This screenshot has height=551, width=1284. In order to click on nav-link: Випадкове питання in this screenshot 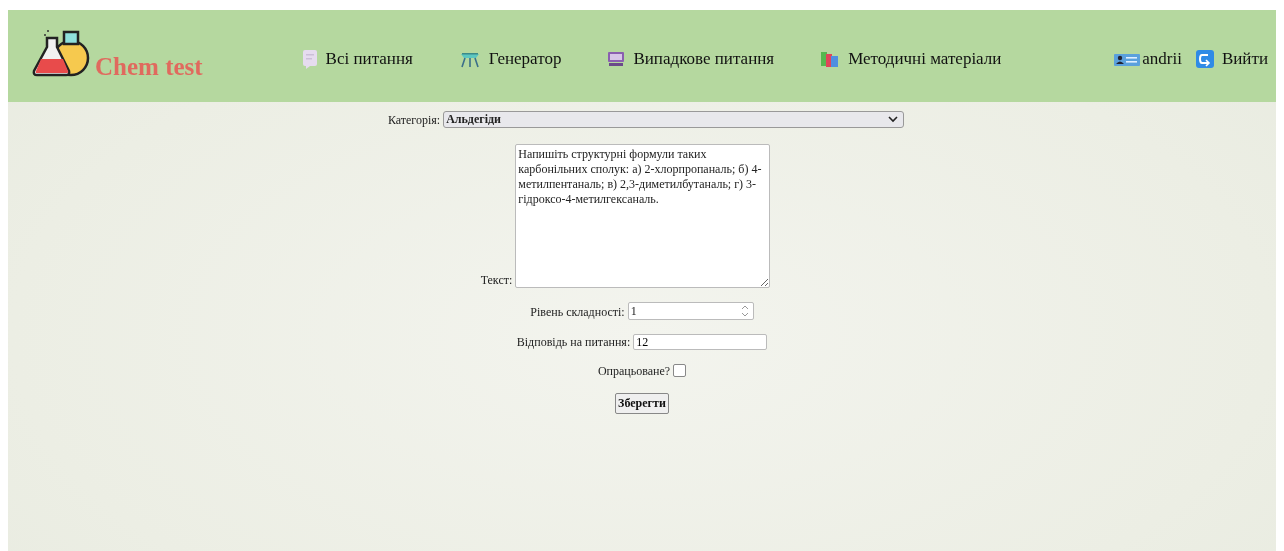, I will do `click(691, 59)`.